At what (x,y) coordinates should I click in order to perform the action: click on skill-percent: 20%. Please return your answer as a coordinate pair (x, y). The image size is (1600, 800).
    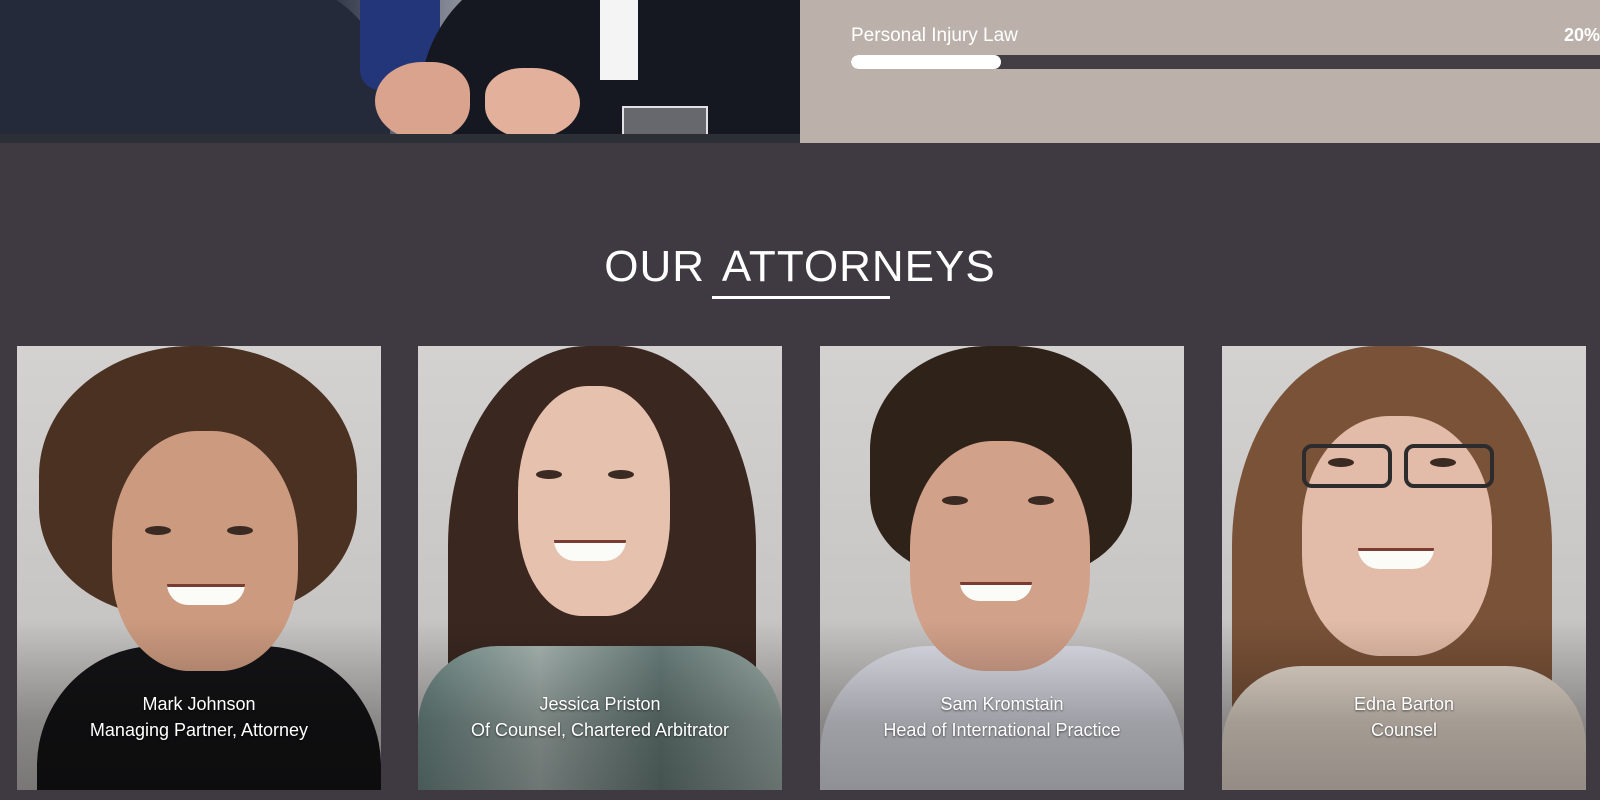
    Looking at the image, I should click on (1581, 35).